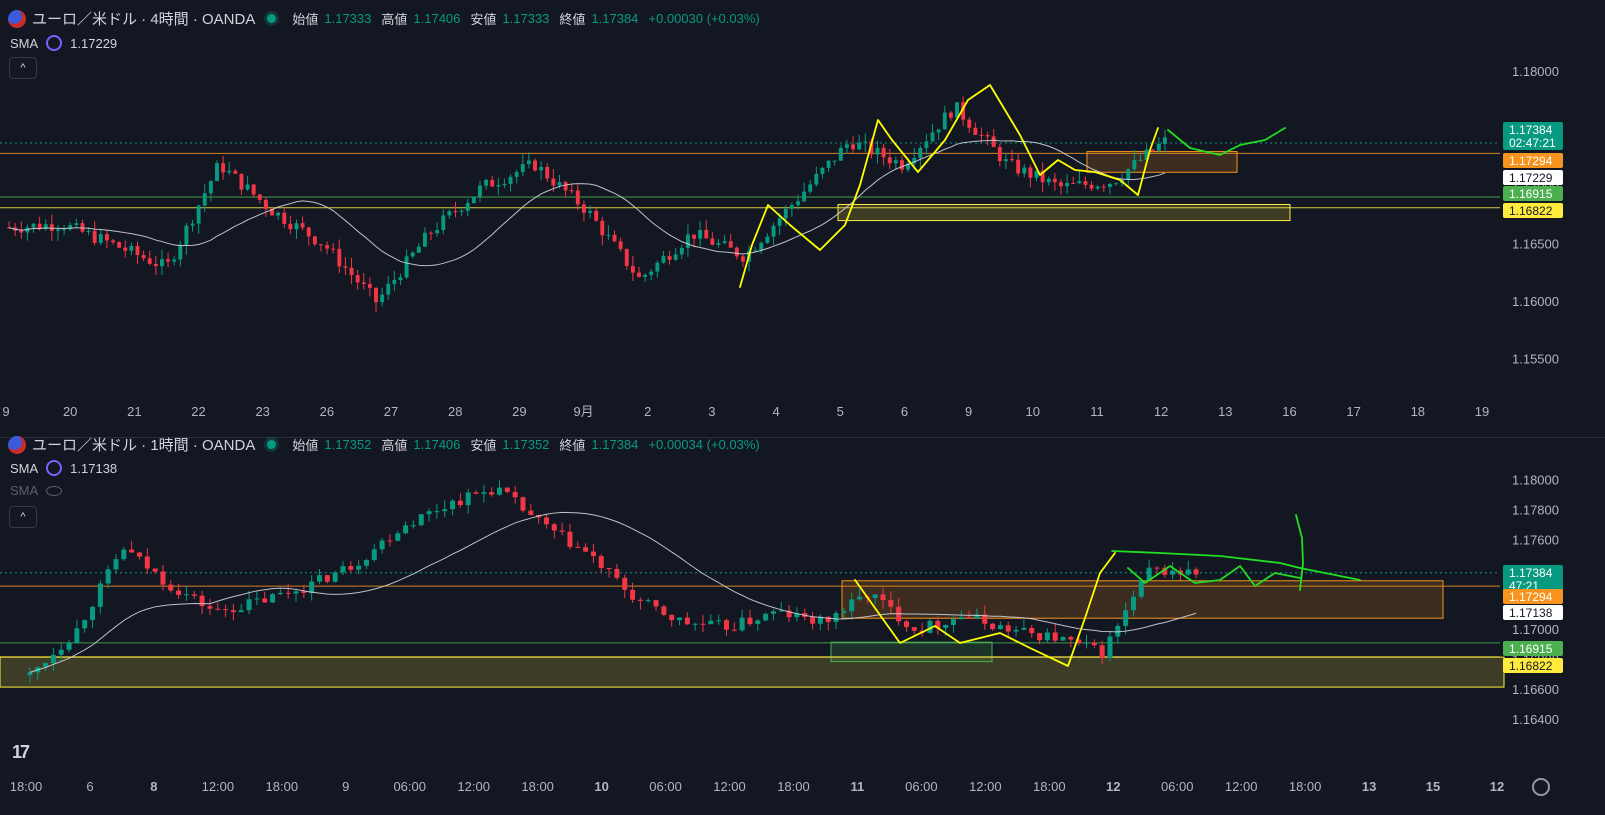 Image resolution: width=1605 pixels, height=815 pixels. I want to click on sma-indicator-4h: SMA 1.17229, so click(63, 43).